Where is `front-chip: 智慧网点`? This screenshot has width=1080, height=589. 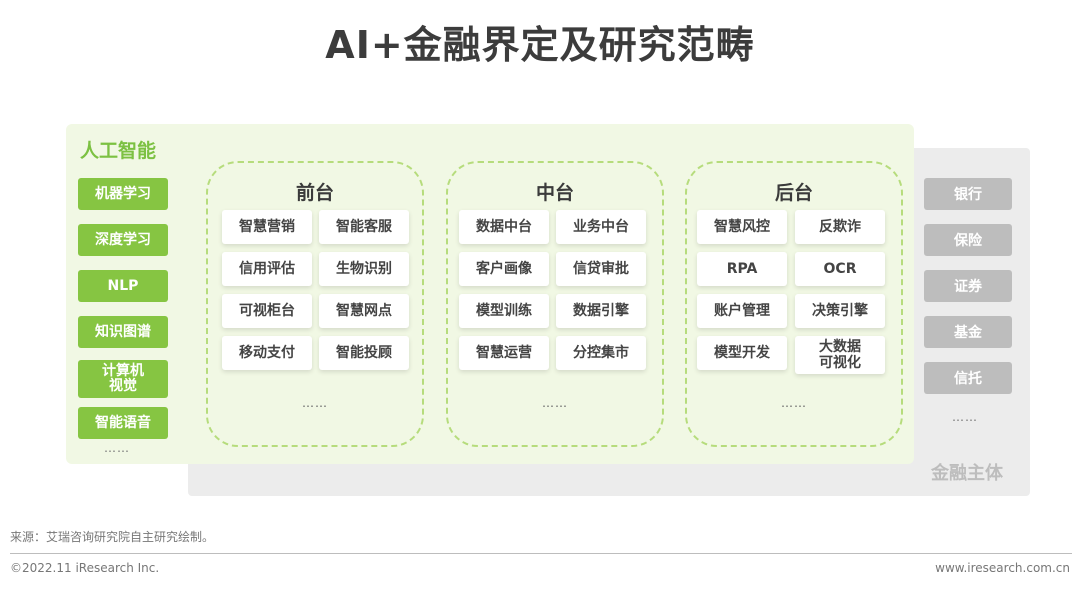 front-chip: 智慧网点 is located at coordinates (364, 311).